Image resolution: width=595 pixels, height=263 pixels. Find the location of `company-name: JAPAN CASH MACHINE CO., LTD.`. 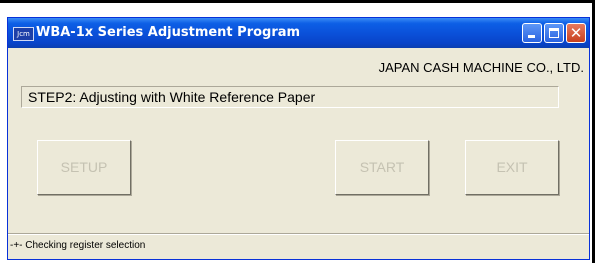

company-name: JAPAN CASH MACHINE CO., LTD. is located at coordinates (481, 67).